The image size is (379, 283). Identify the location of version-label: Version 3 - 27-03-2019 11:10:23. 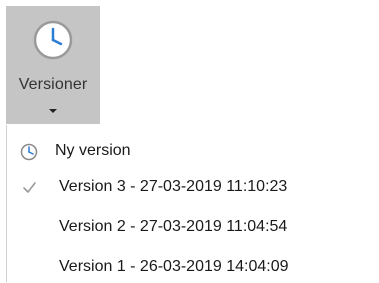
(173, 186).